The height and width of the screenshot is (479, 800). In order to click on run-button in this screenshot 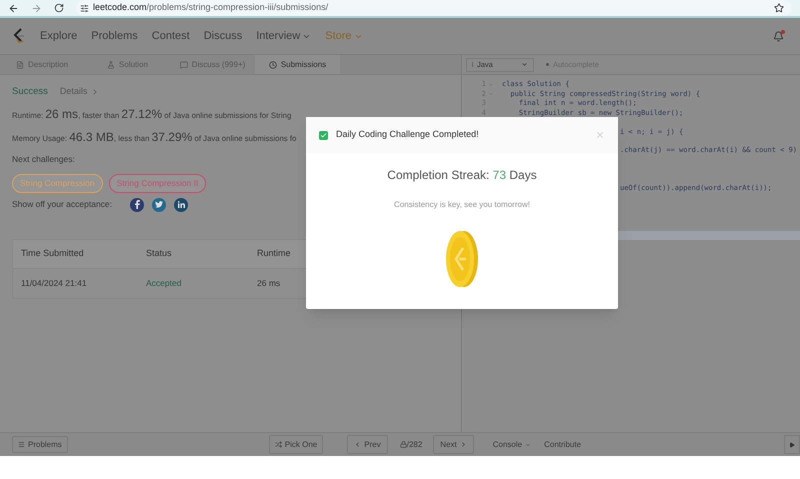, I will do `click(792, 444)`.